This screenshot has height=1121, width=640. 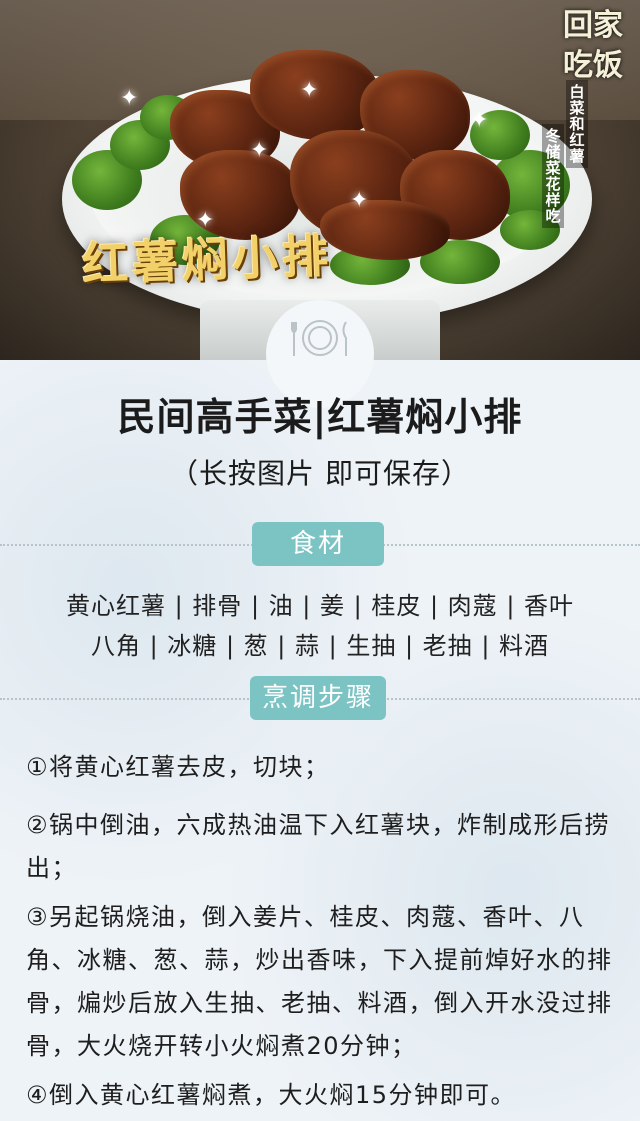 I want to click on steps-label: 烹调步骤, so click(x=318, y=698).